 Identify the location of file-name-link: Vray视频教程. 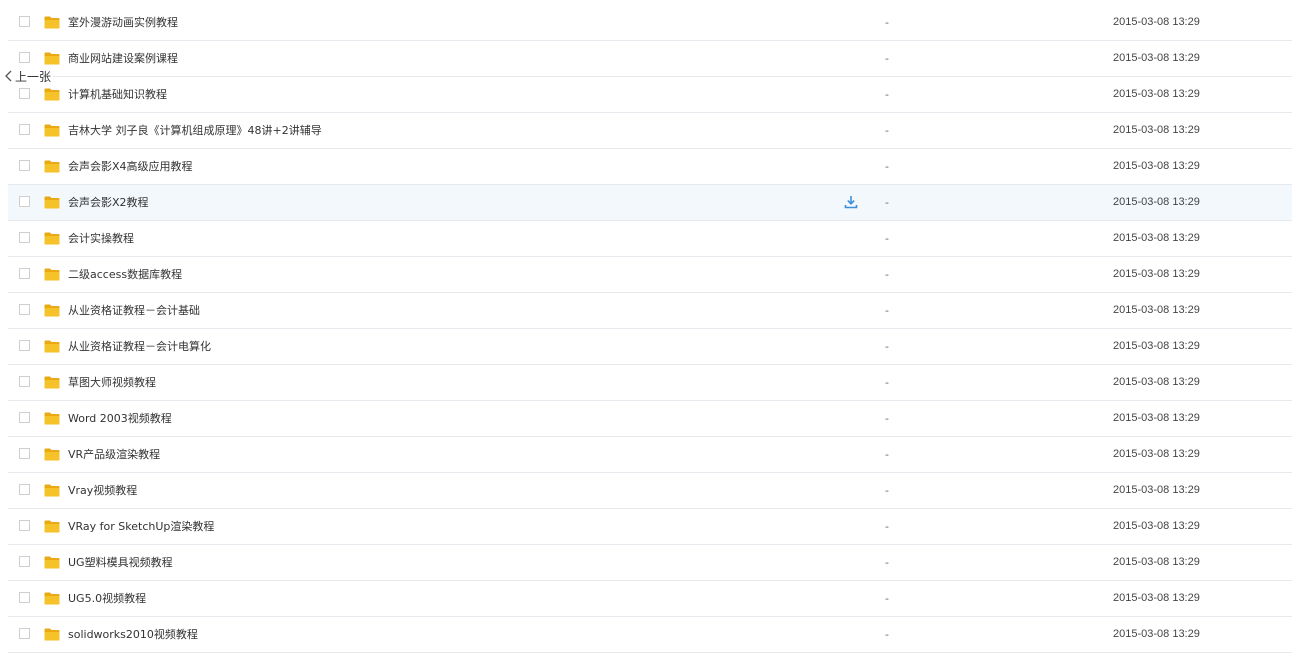
(102, 490).